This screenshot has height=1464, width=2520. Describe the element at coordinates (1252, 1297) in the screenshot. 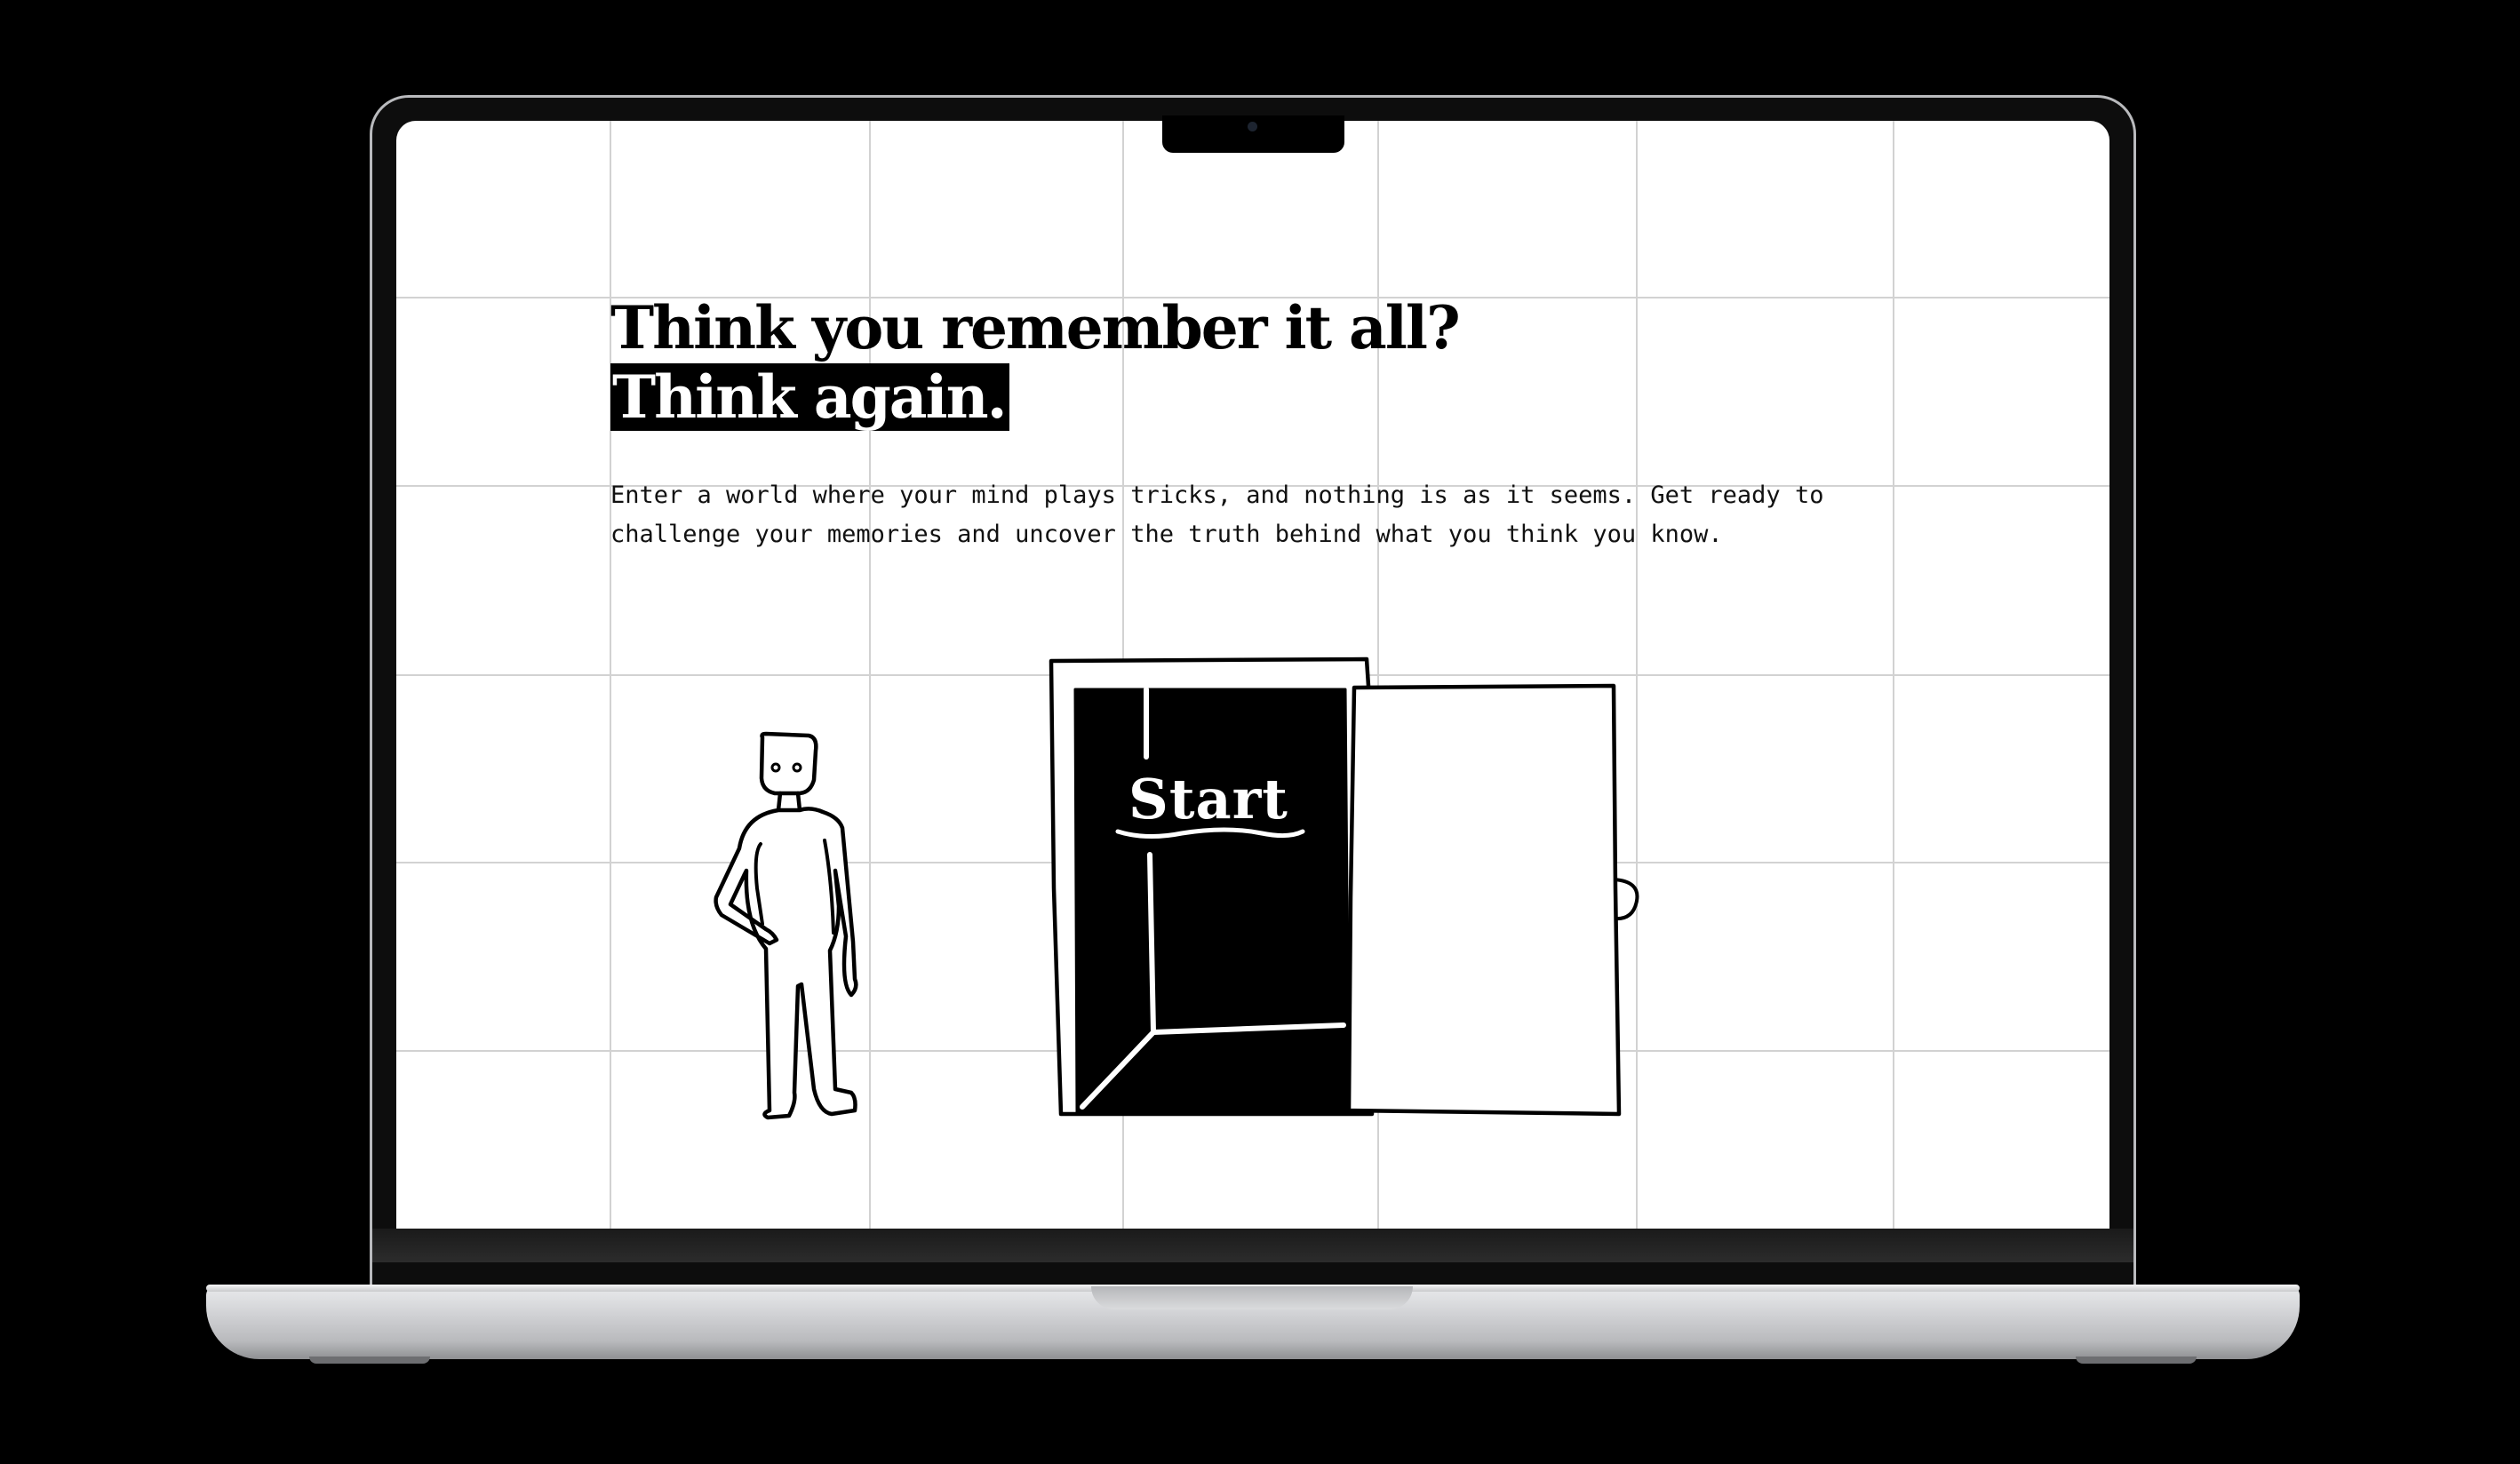

I see `laptop-opening-notch` at that location.